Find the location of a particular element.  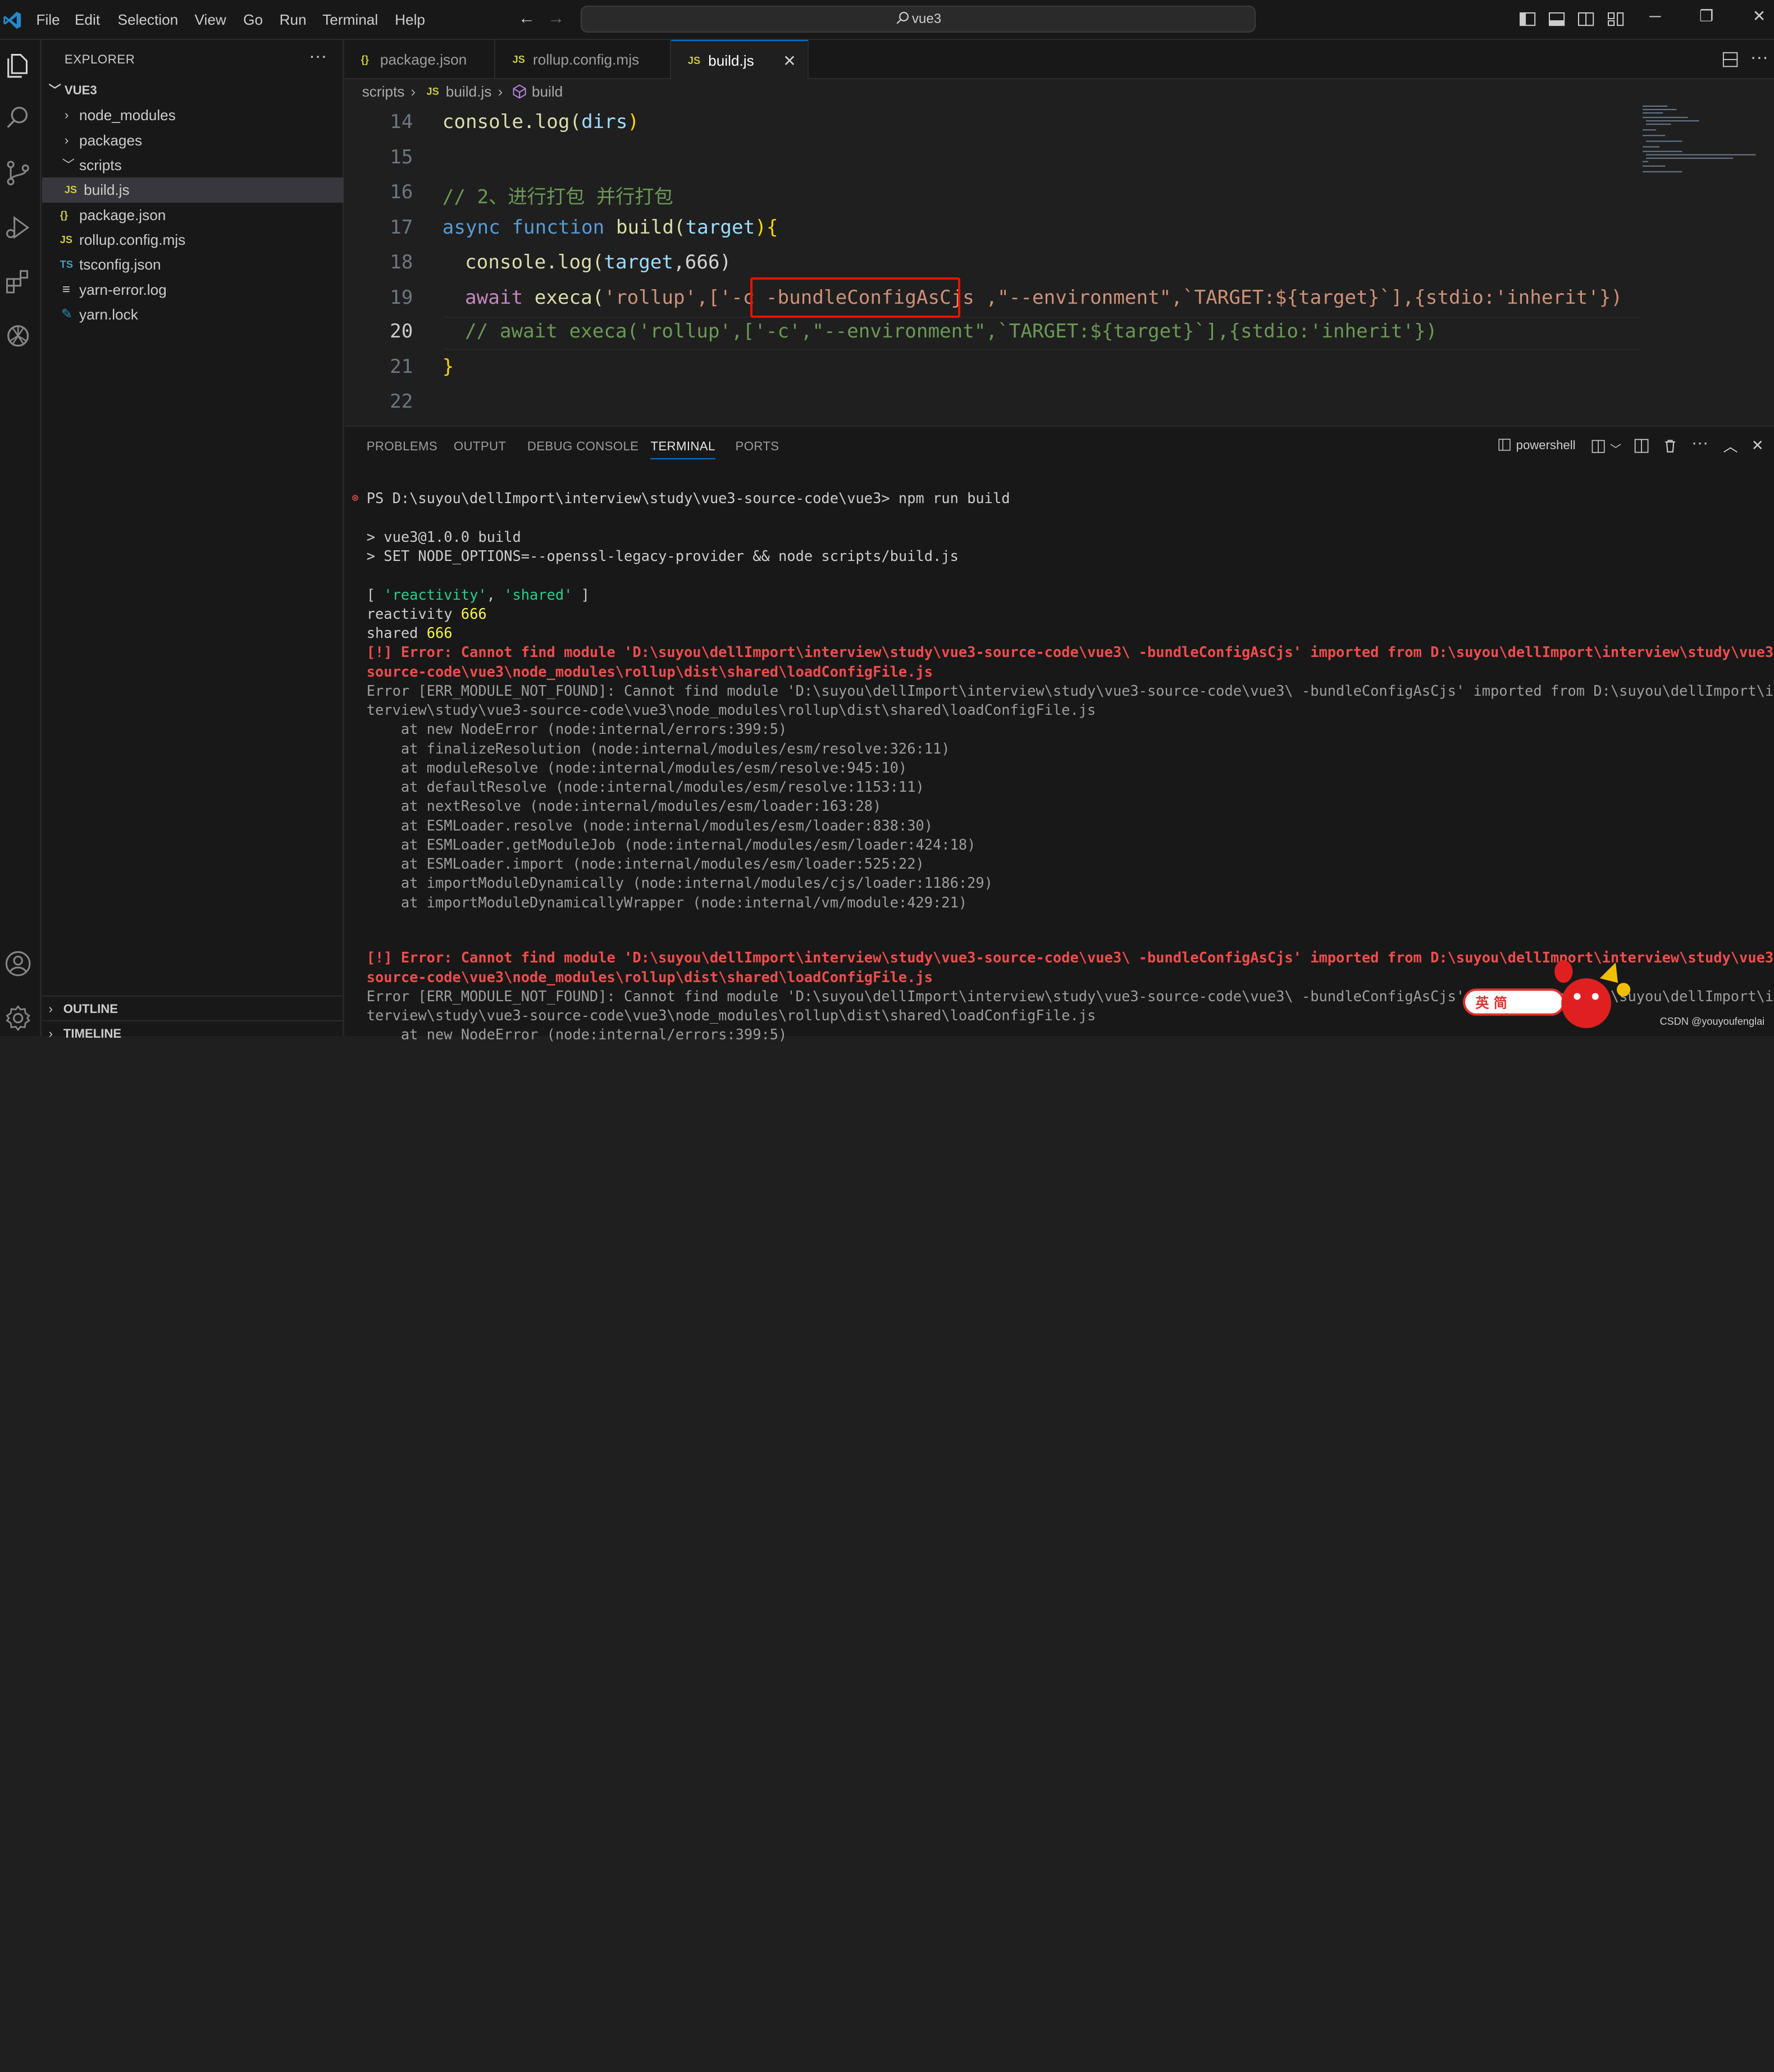

tree-item-label: tsconfig.json is located at coordinates (120, 264).